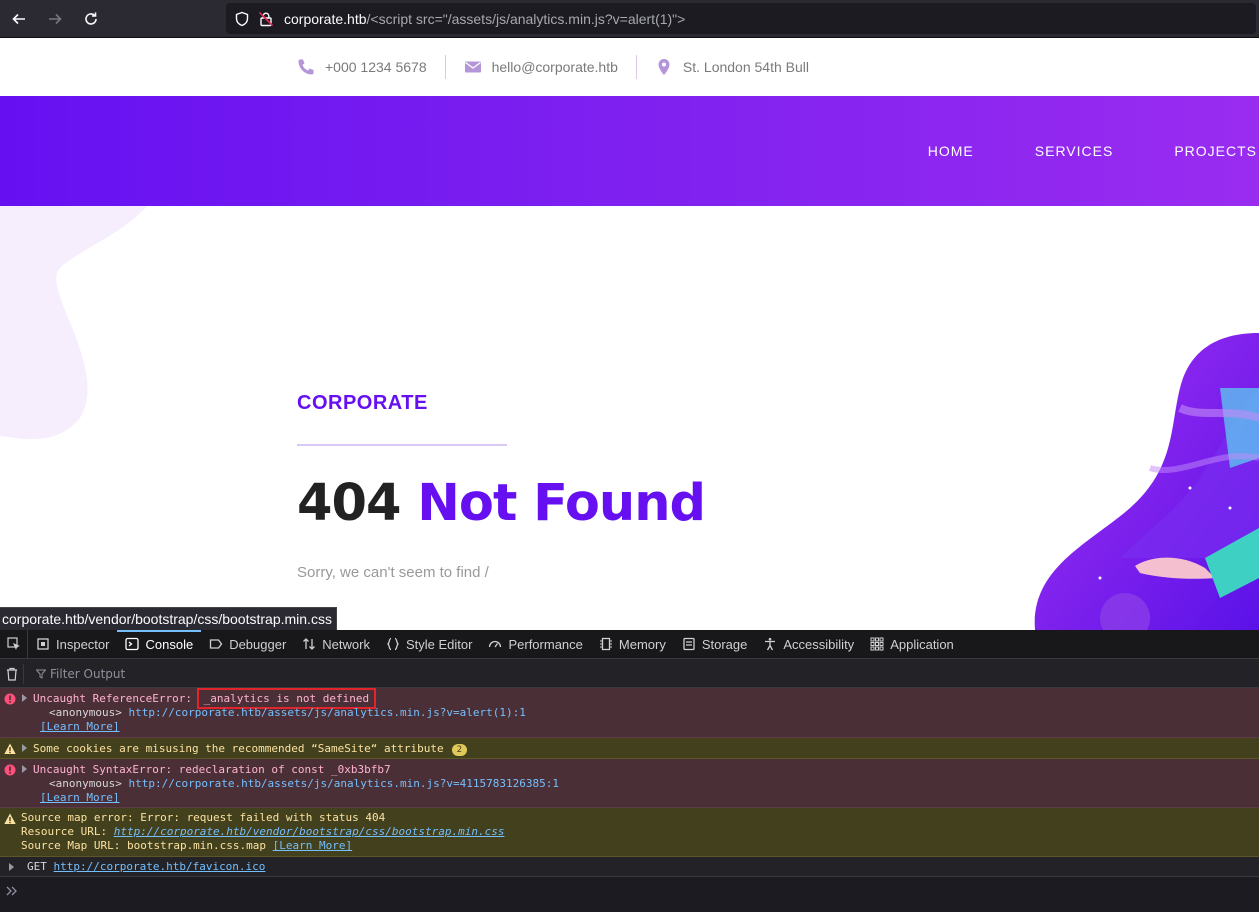  I want to click on error-highlight: _analytics is not defined, so click(286, 698).